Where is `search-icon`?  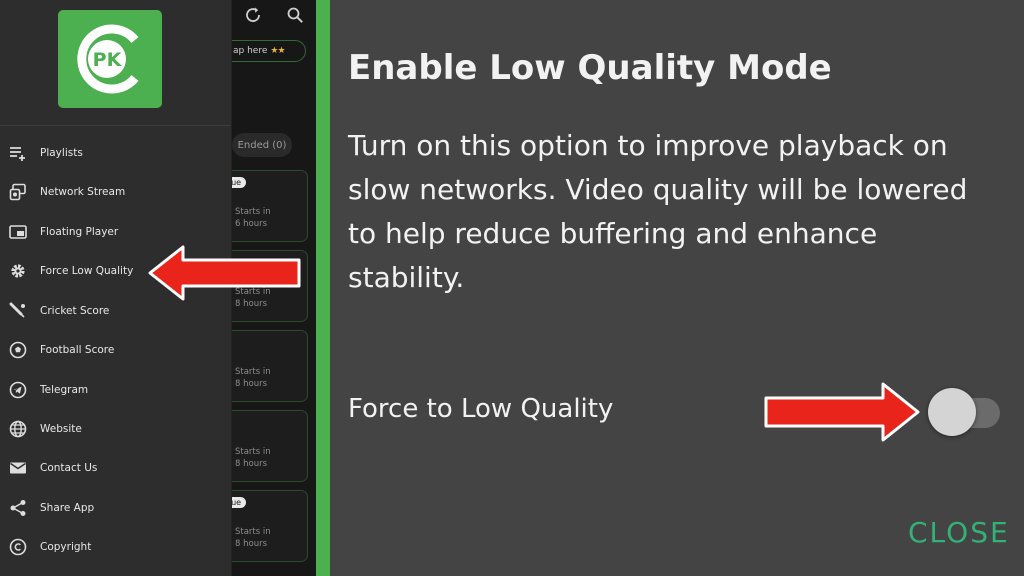
search-icon is located at coordinates (296, 16).